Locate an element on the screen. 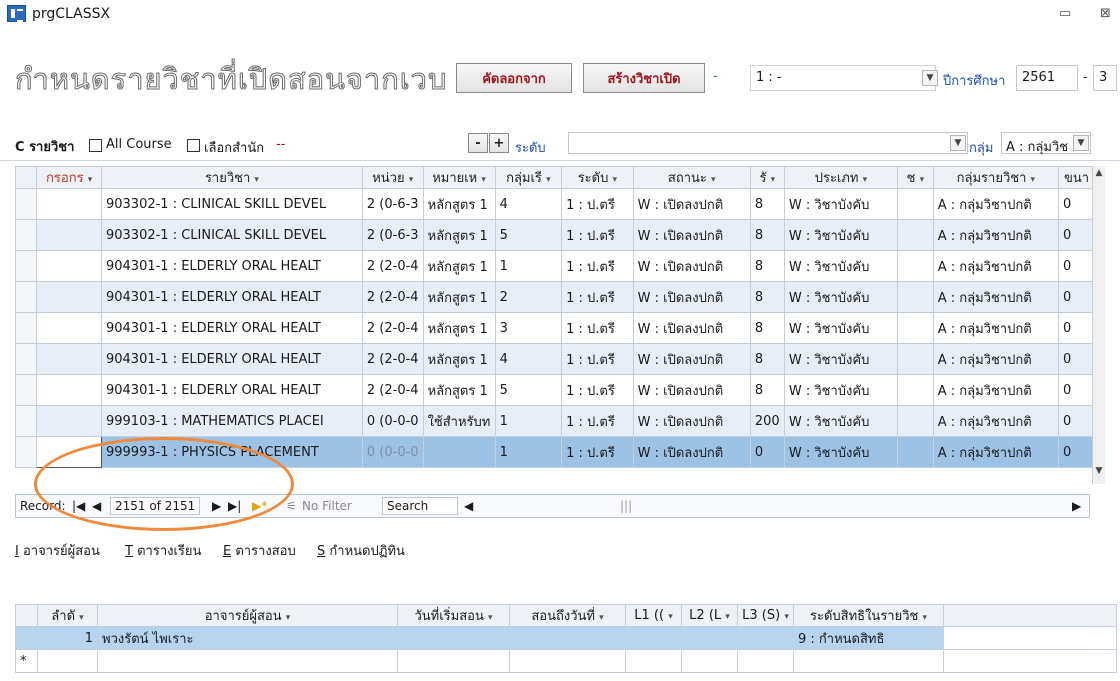  credit-cell: 0 (0-0-0 is located at coordinates (392, 421).